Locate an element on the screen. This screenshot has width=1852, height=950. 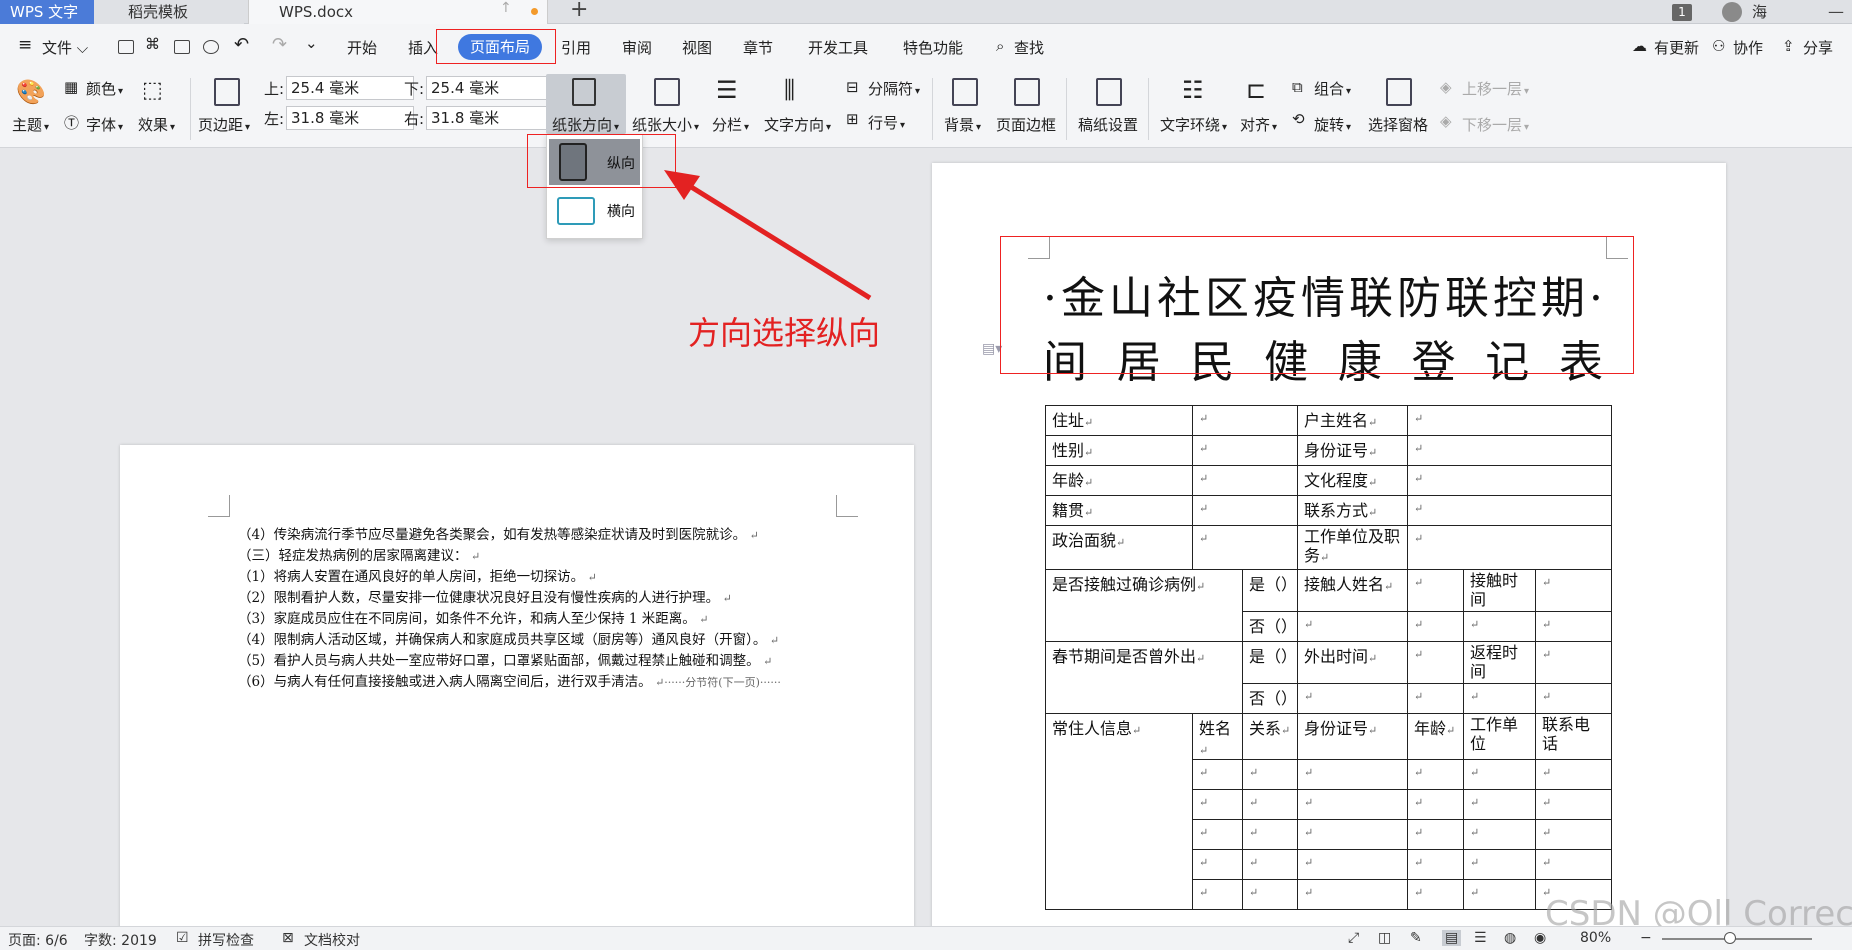
save-icon is located at coordinates (126, 47).